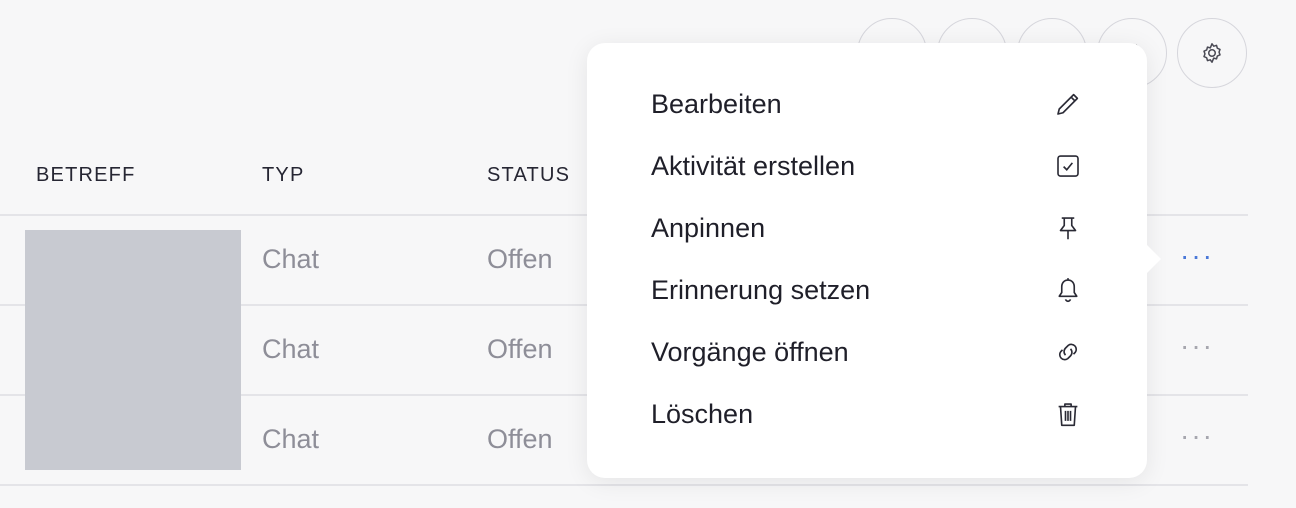  What do you see at coordinates (1068, 414) in the screenshot?
I see `trash-icon` at bounding box center [1068, 414].